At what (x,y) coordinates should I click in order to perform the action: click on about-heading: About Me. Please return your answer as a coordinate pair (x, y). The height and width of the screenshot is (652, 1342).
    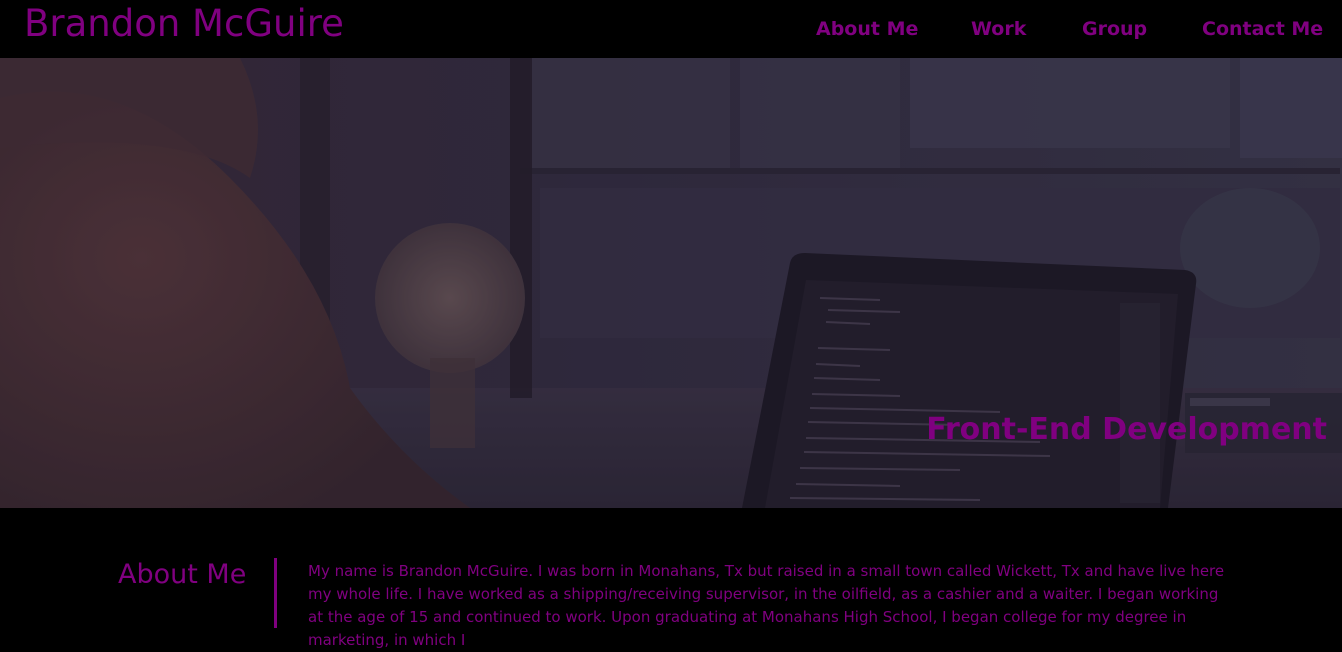
    Looking at the image, I should click on (182, 574).